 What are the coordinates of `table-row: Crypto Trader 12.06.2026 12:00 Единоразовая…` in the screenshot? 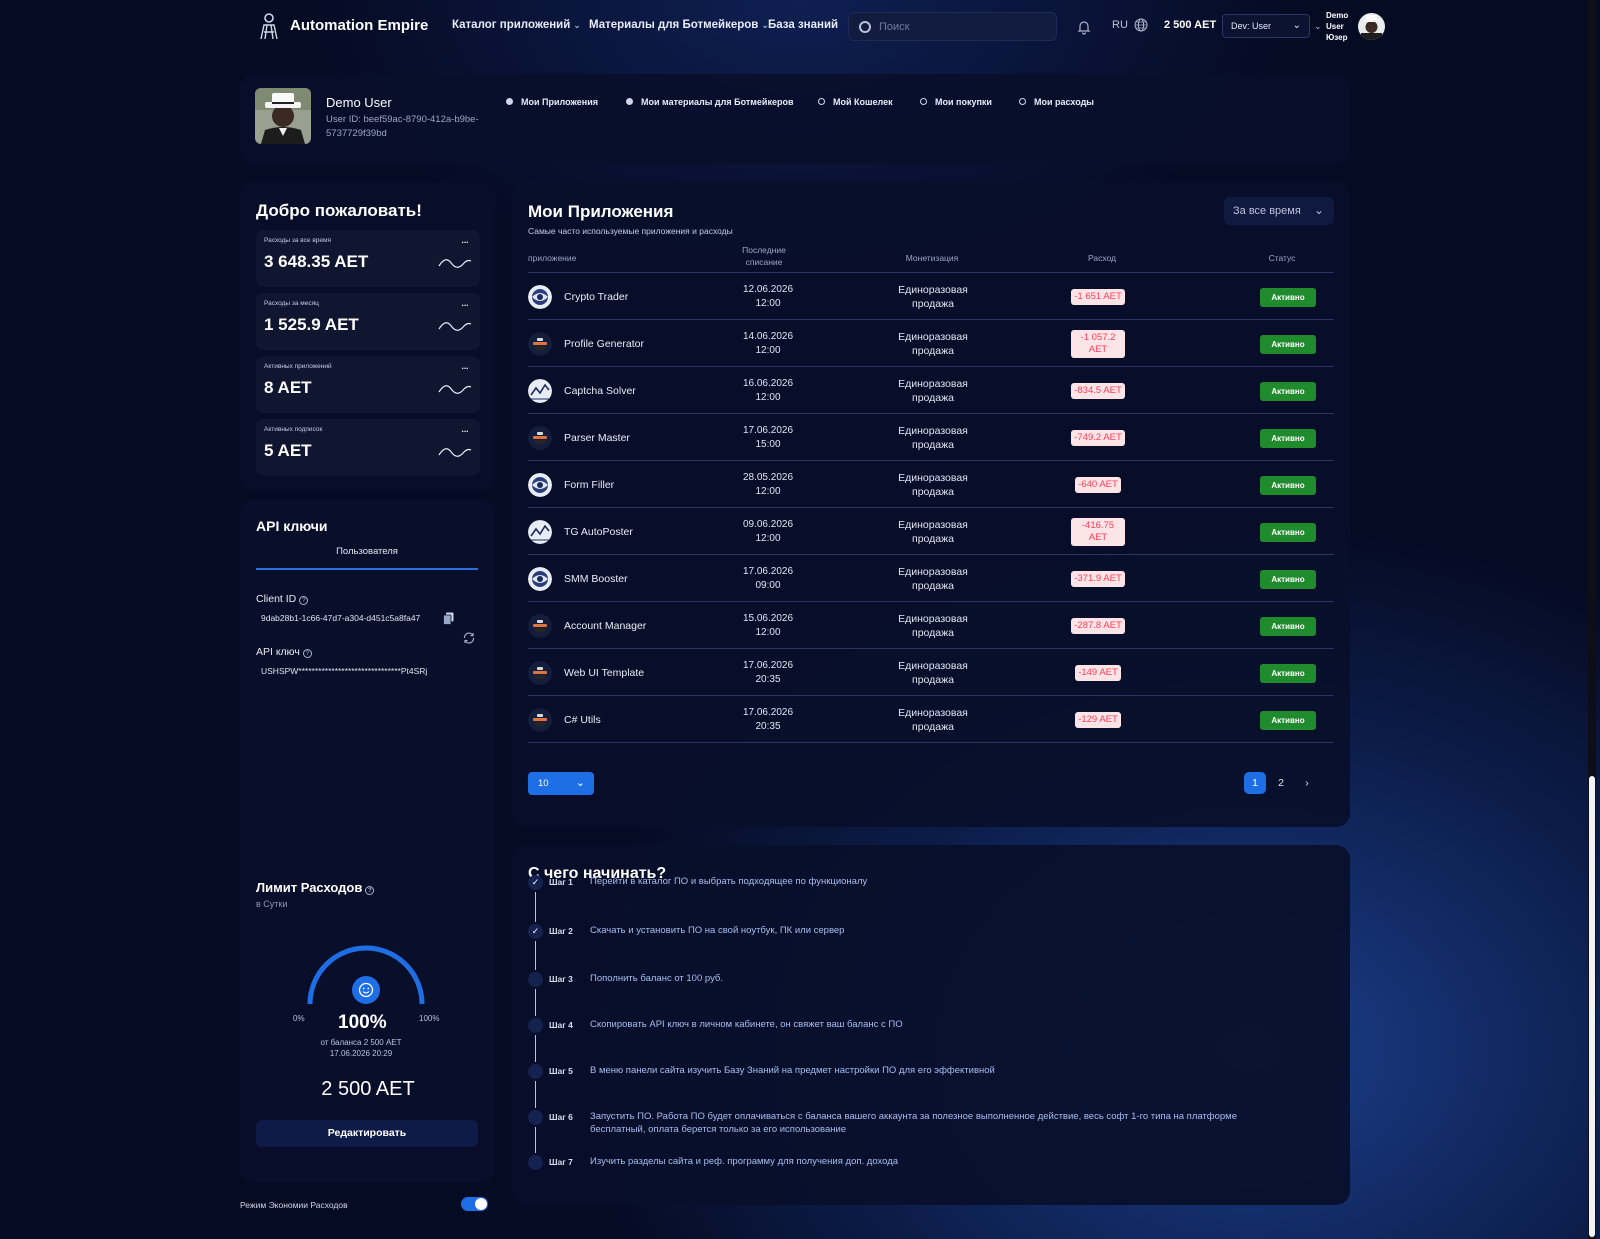 It's located at (931, 296).